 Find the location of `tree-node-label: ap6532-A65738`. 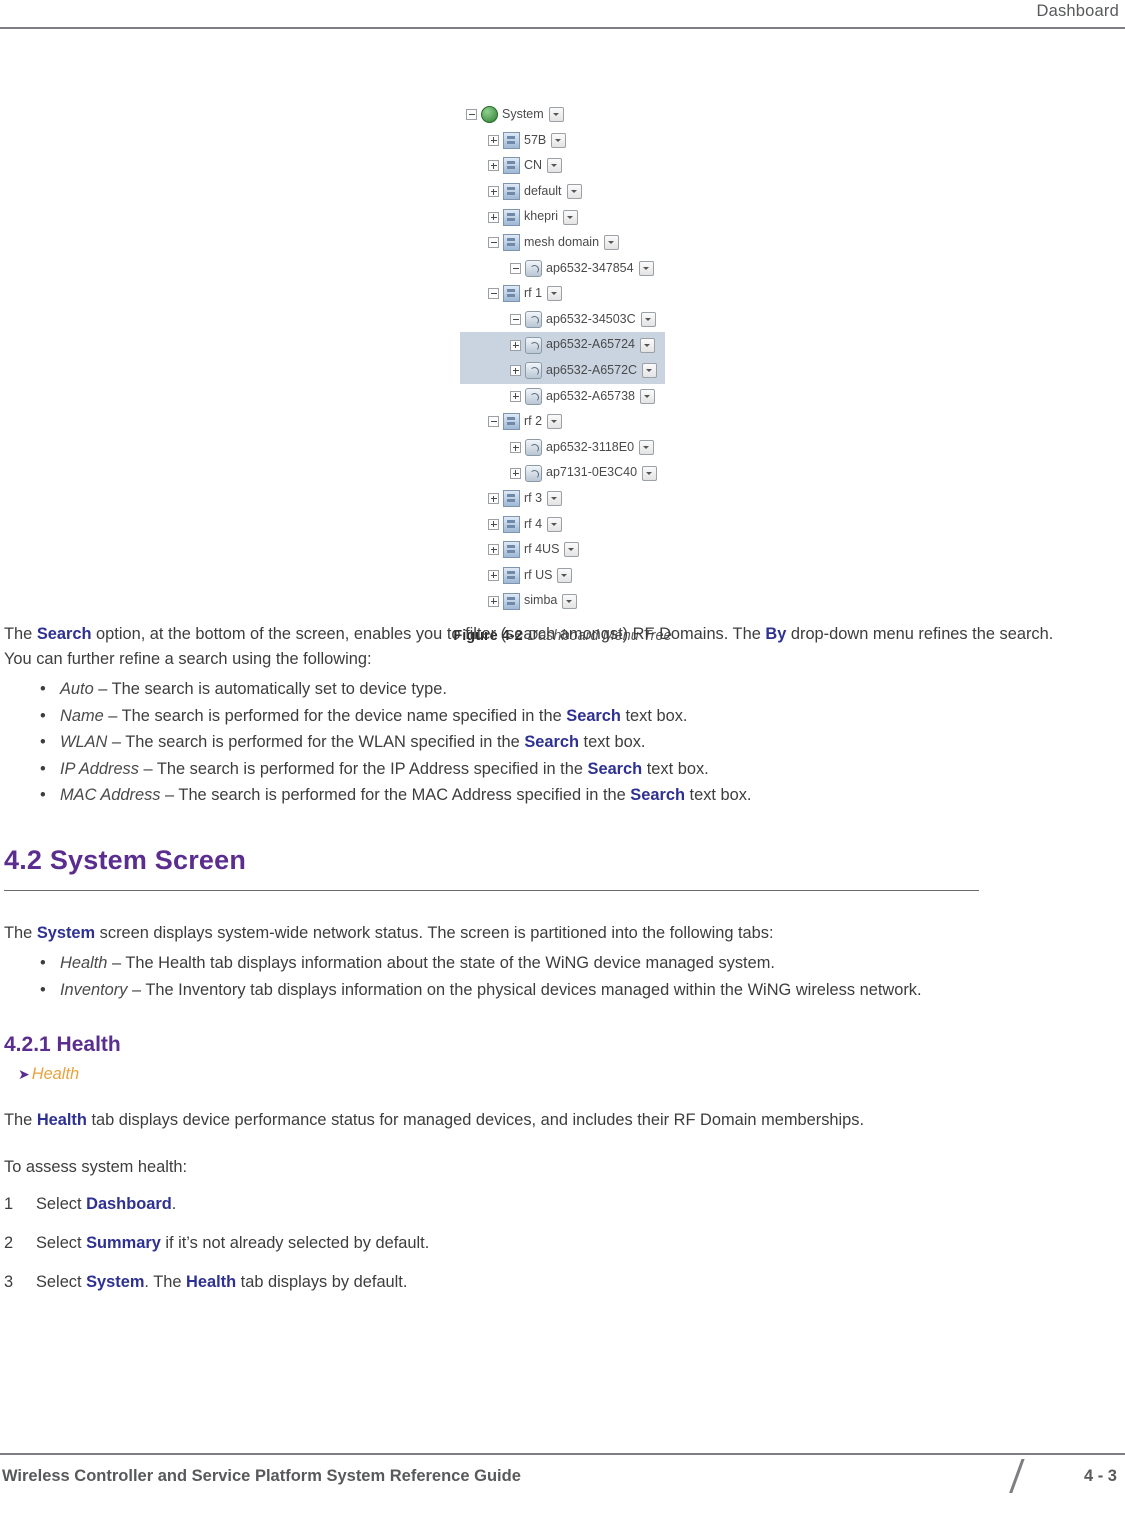

tree-node-label: ap6532-A65738 is located at coordinates (590, 395).